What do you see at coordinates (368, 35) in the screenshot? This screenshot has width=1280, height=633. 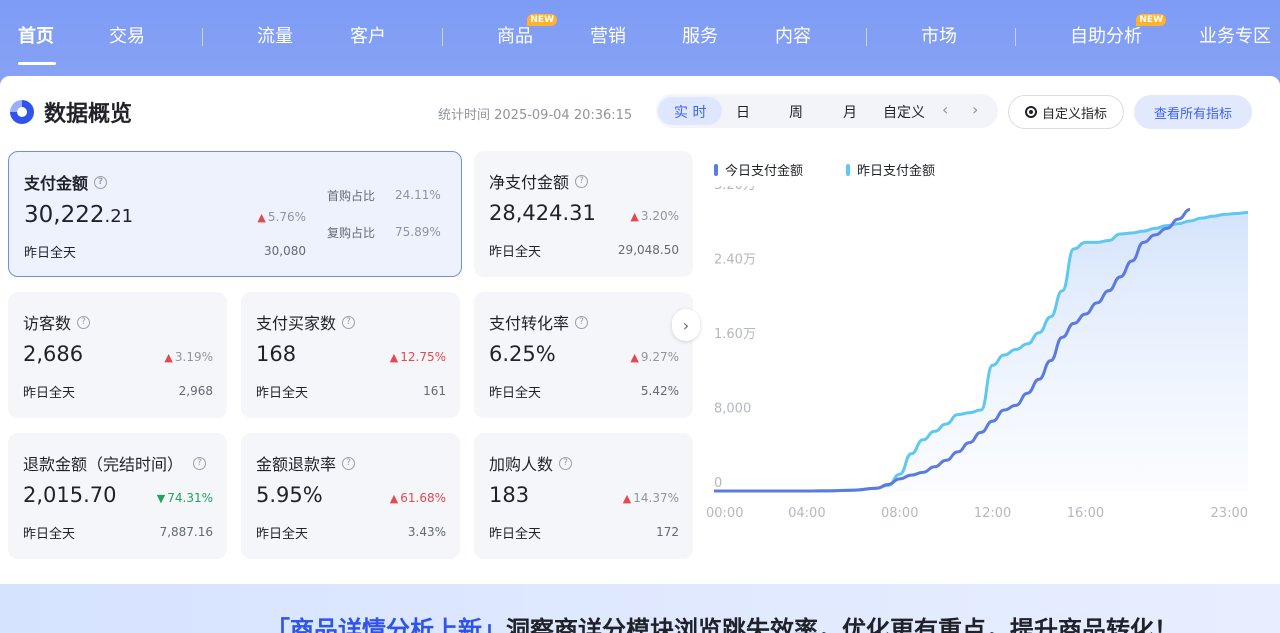 I see `nav-item-customer: 客户` at bounding box center [368, 35].